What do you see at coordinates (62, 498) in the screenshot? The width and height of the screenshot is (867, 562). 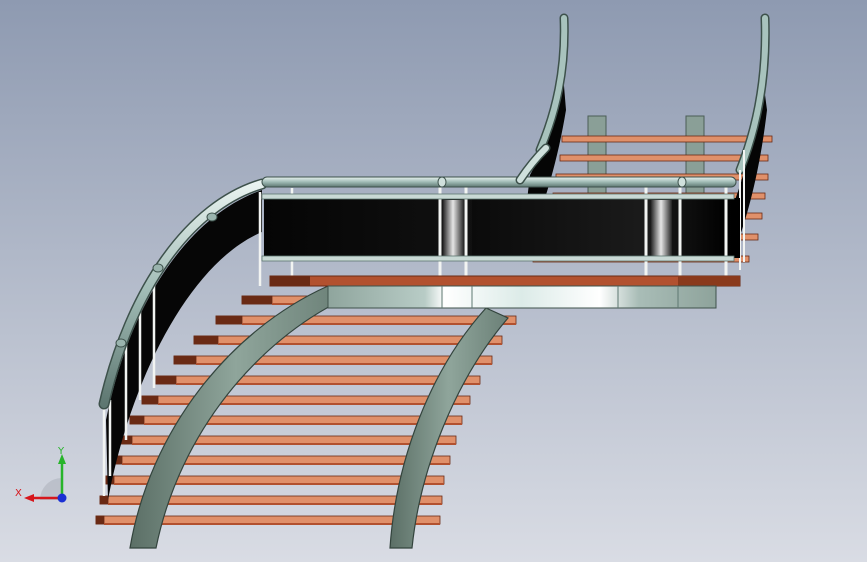 I see `z-axis-dot` at bounding box center [62, 498].